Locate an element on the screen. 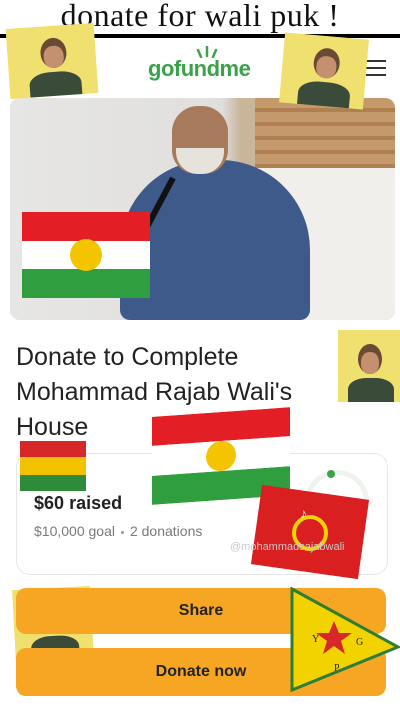 Image resolution: width=400 pixels, height=723 pixels. raised-label: raised is located at coordinates (96, 503).